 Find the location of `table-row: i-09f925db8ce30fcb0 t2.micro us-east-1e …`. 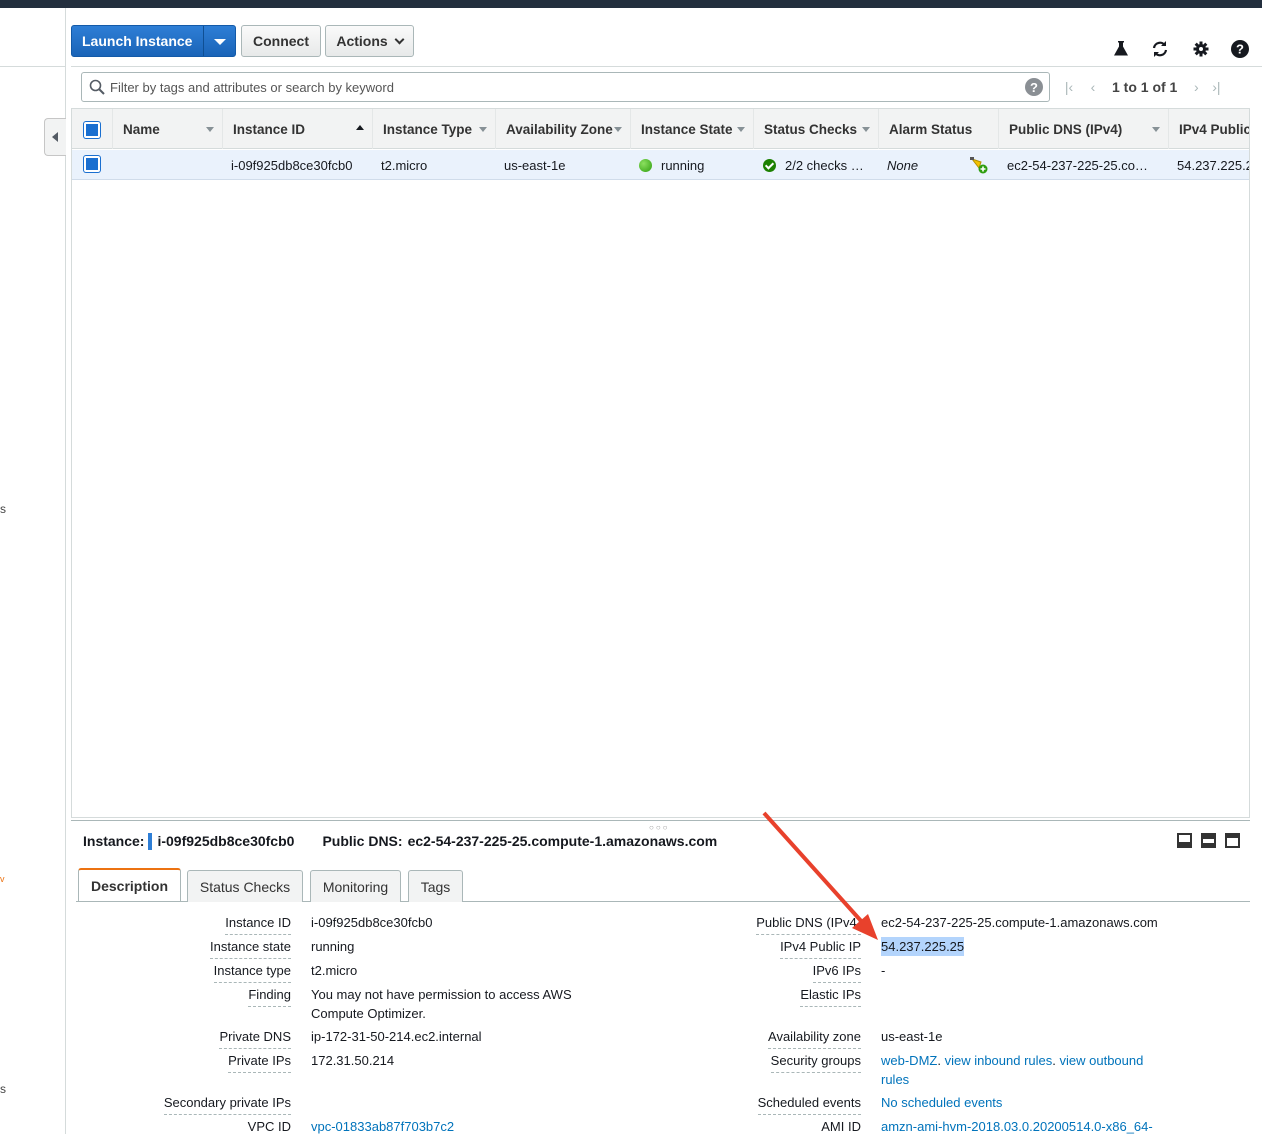

table-row: i-09f925db8ce30fcb0 t2.micro us-east-1e … is located at coordinates (660, 165).